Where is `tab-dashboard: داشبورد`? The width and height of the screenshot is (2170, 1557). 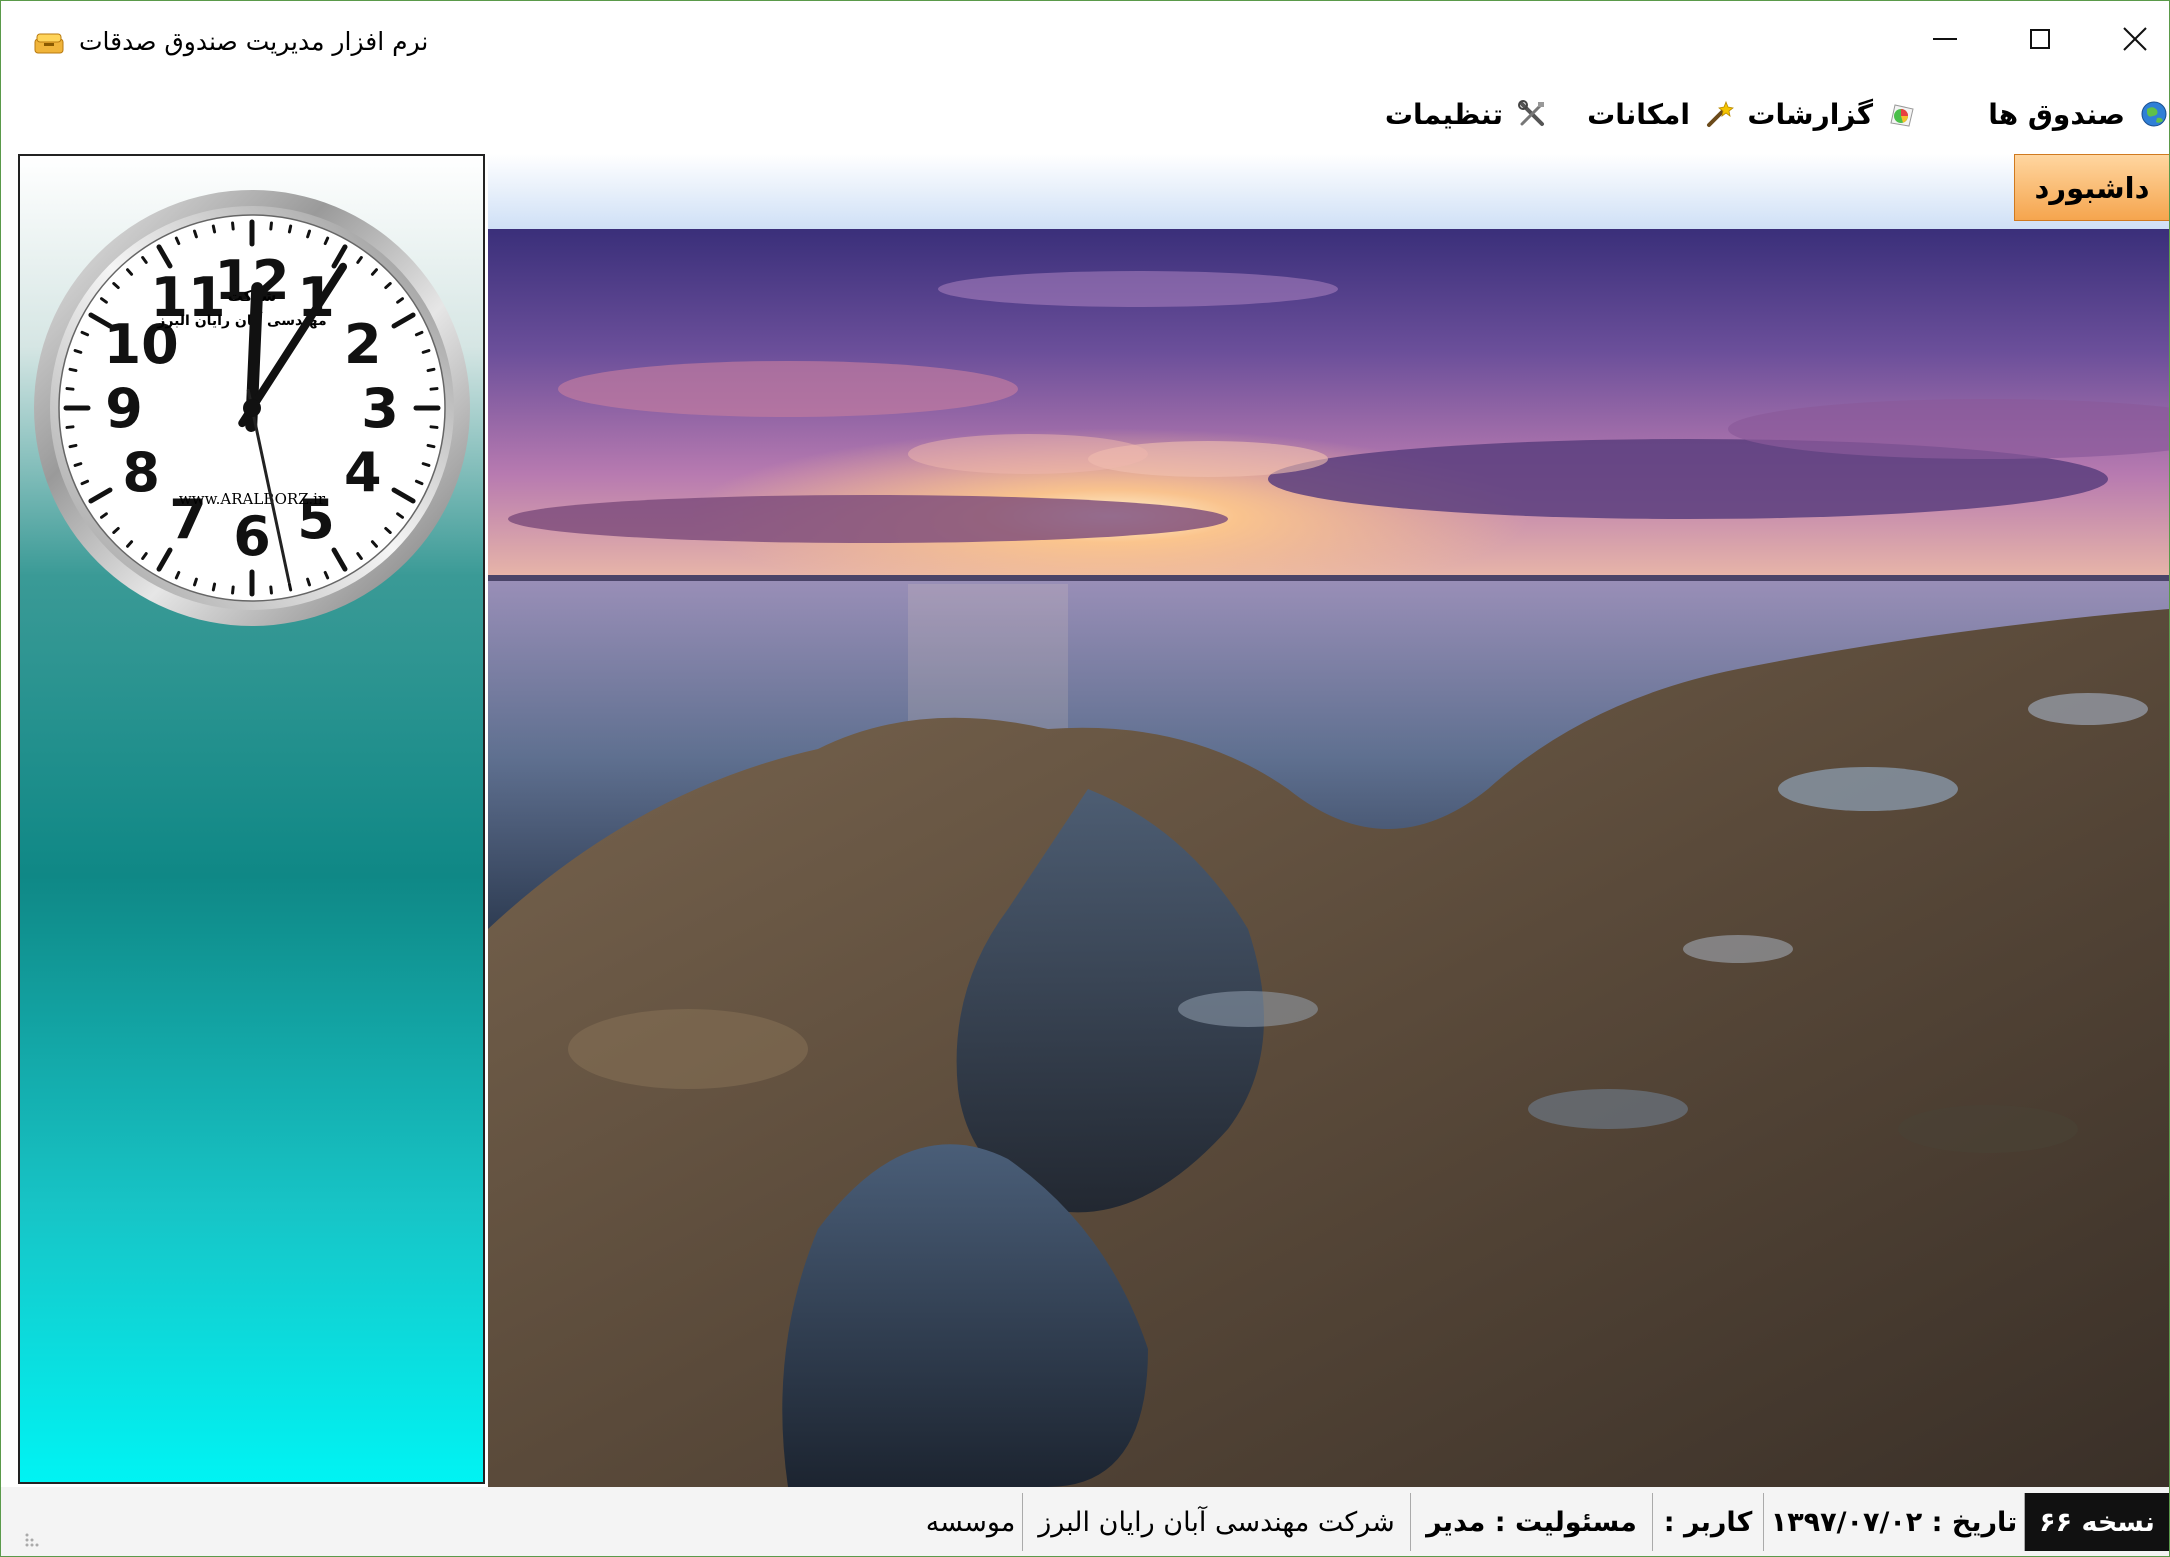
tab-dashboard: داشبورد is located at coordinates (2091, 187).